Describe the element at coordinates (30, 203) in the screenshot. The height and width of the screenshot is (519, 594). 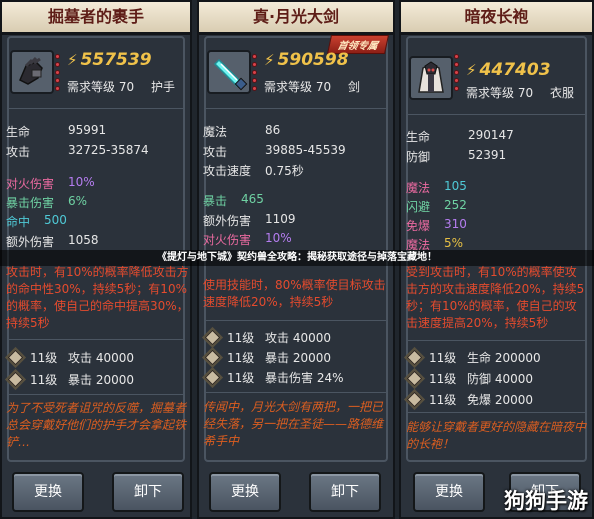
I see `stat-label: 暴击伤害` at that location.